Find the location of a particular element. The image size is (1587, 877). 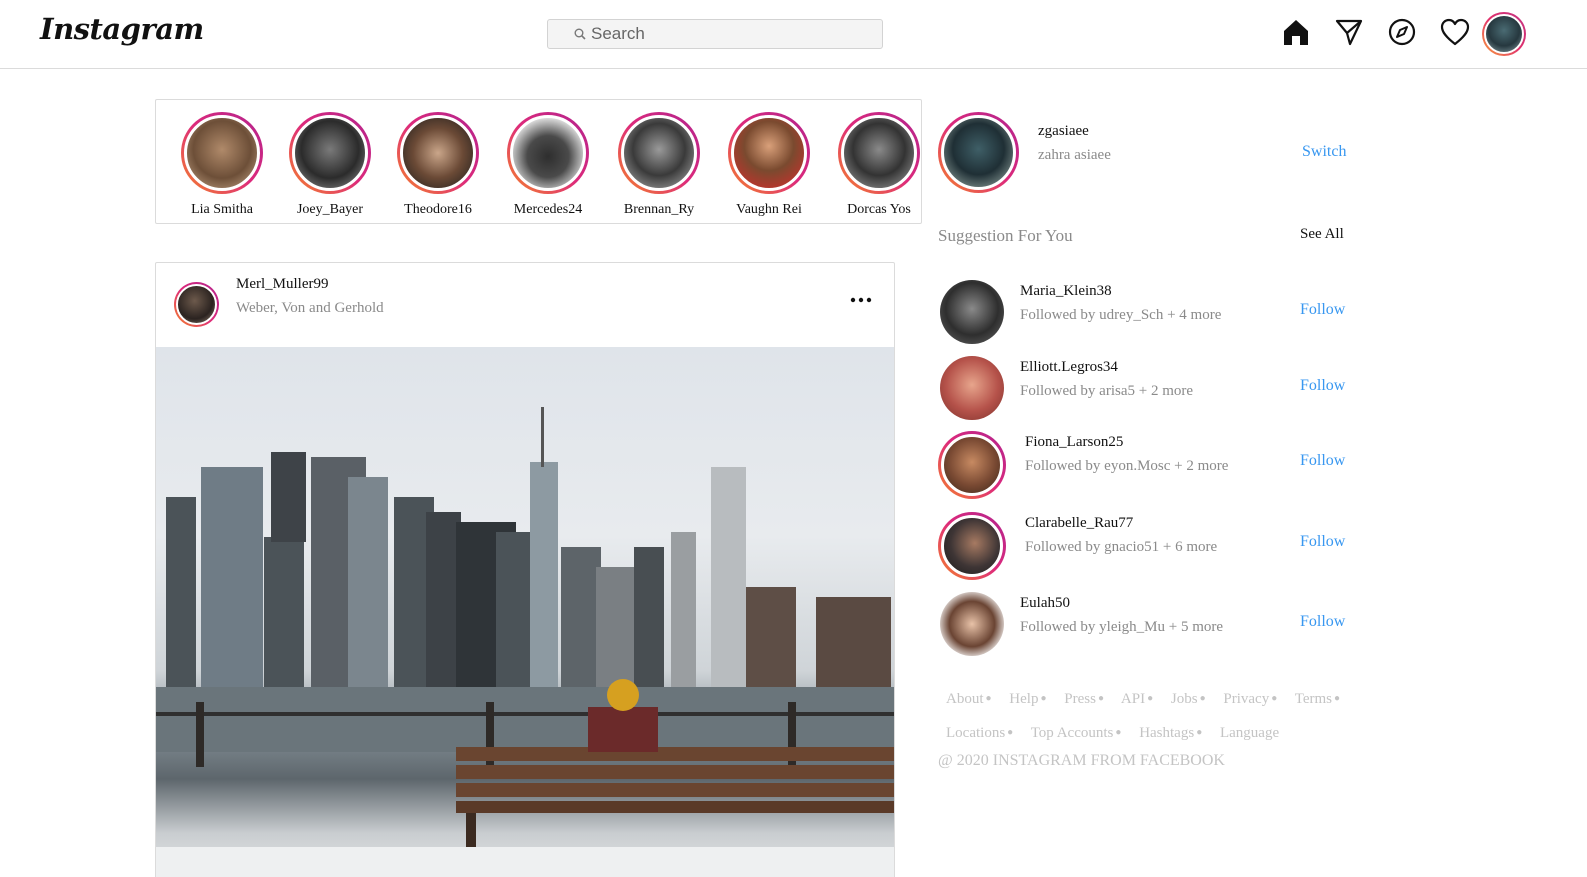

story-username: Mercedes24 is located at coordinates (548, 209).